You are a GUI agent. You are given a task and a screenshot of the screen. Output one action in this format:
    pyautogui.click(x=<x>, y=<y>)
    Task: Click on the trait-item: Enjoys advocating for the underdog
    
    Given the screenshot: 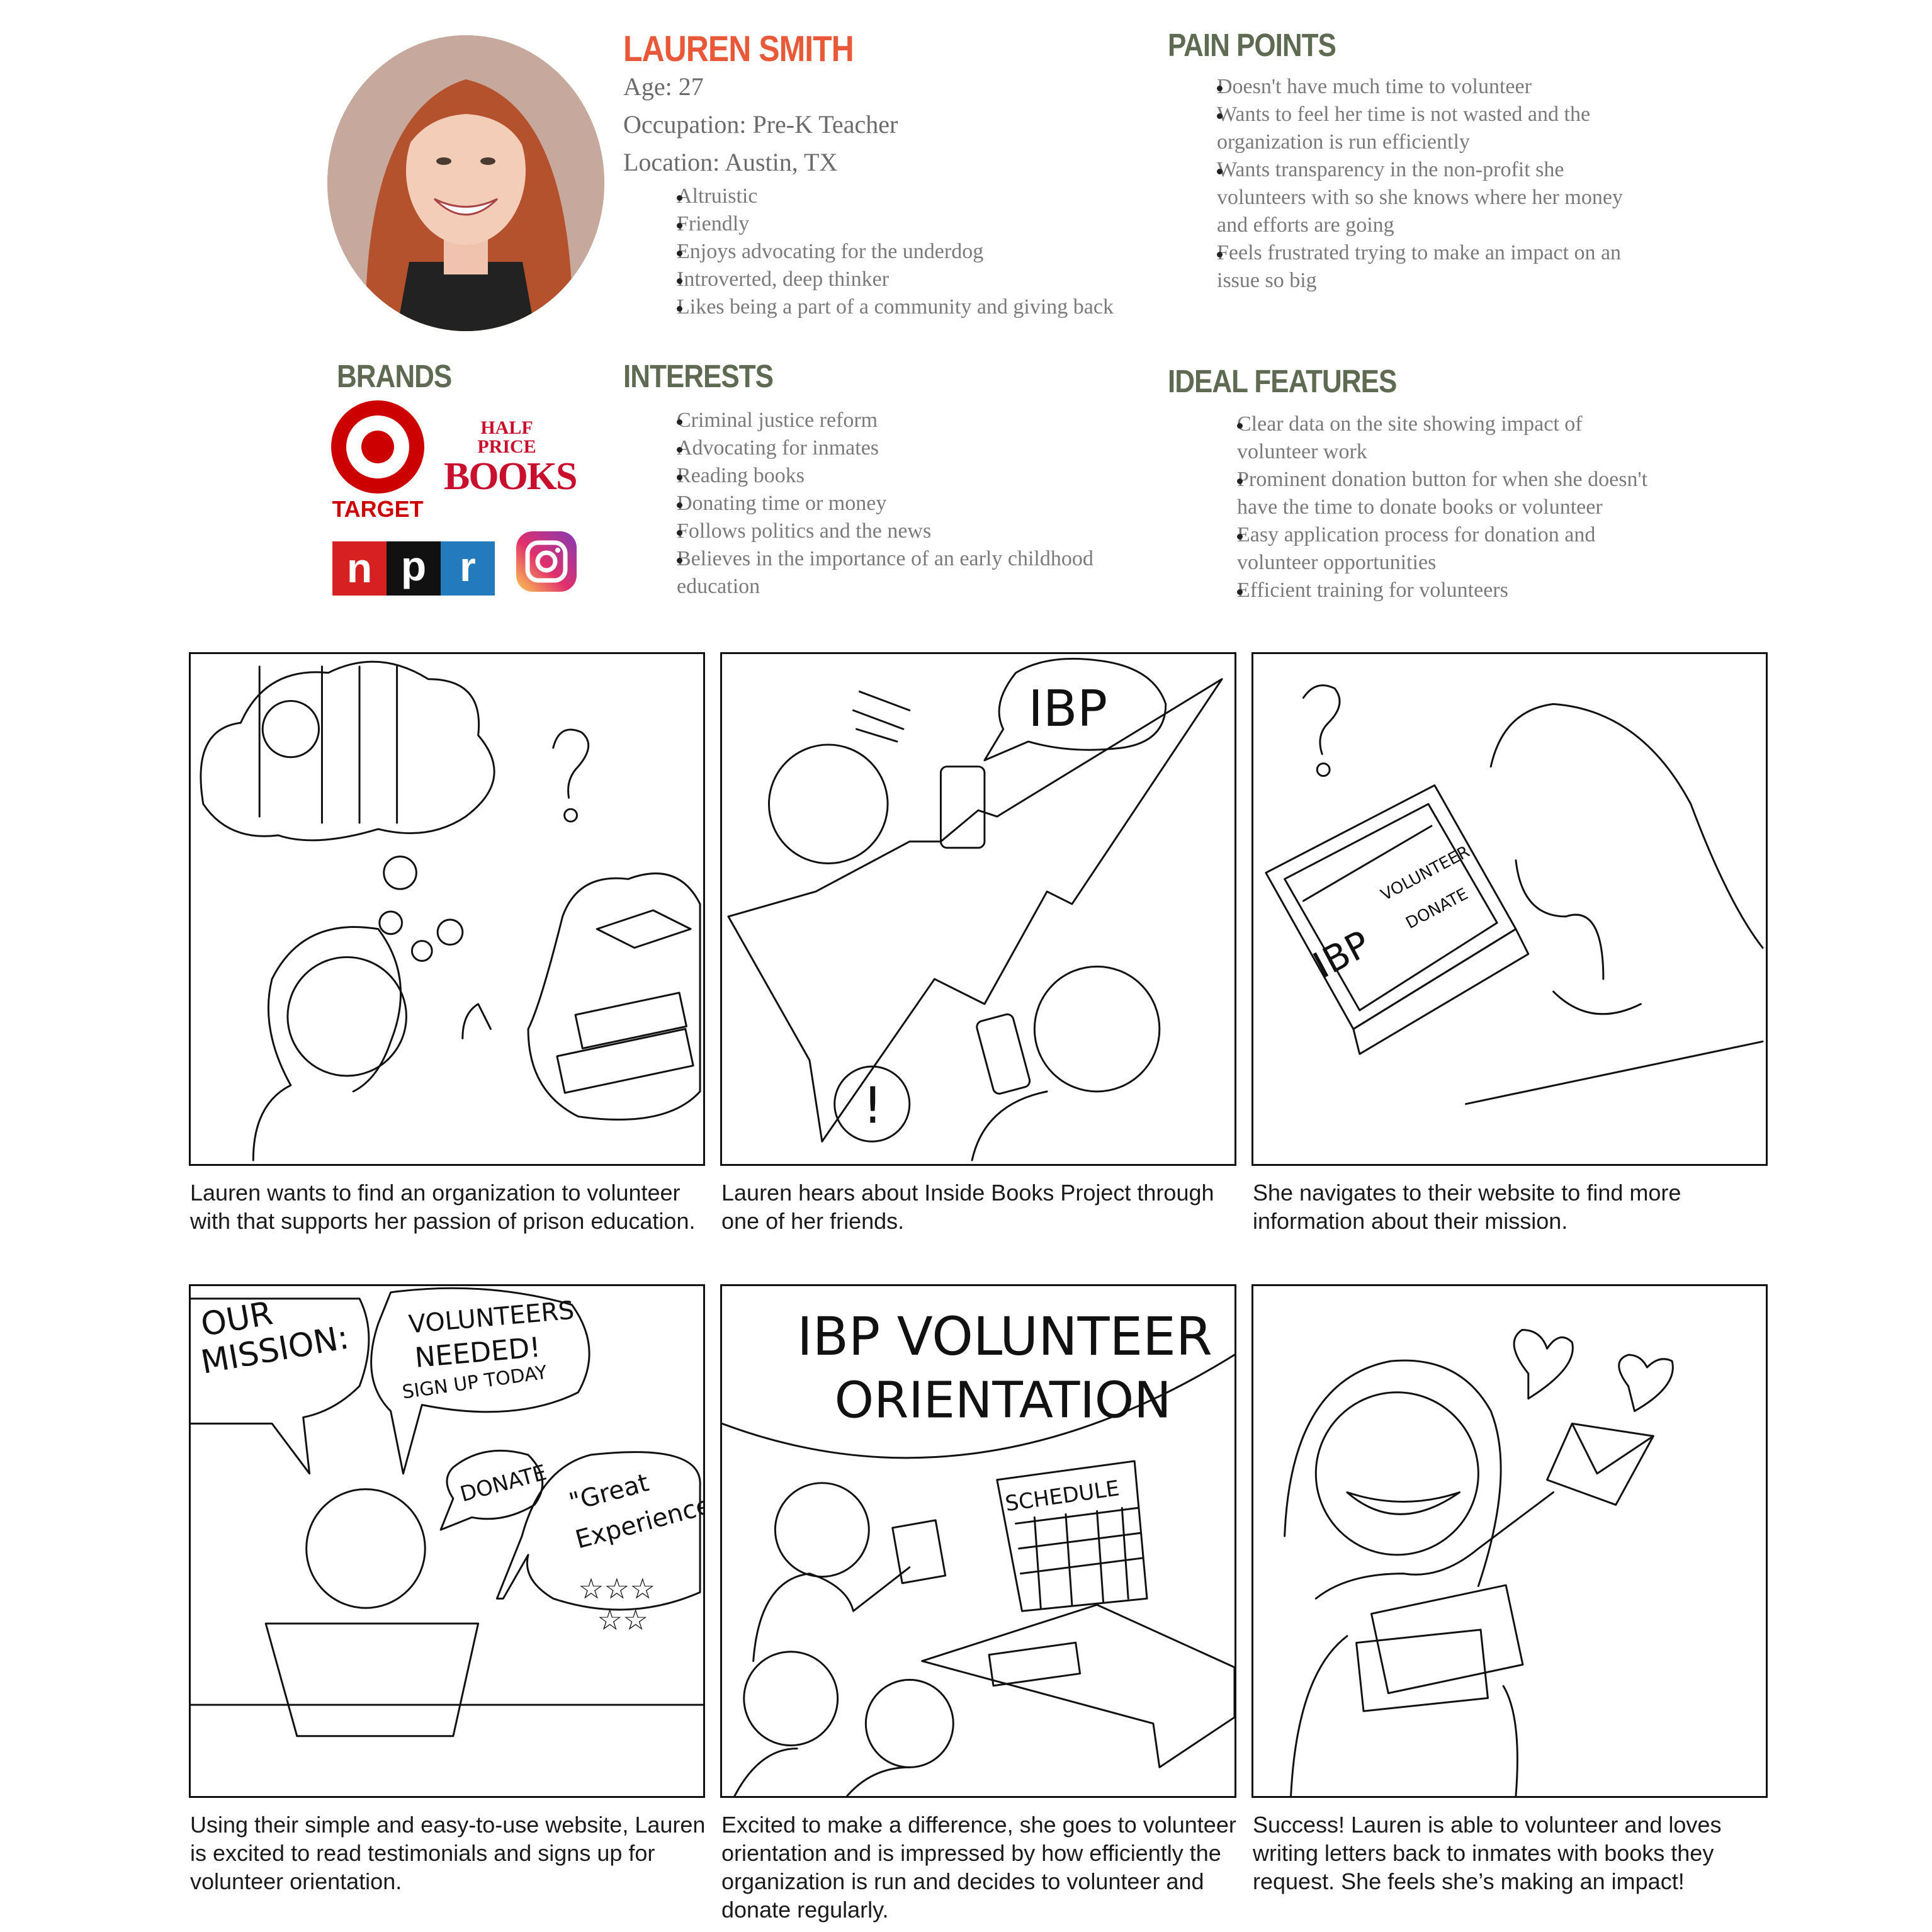 What is the action you would take?
    pyautogui.click(x=894, y=252)
    